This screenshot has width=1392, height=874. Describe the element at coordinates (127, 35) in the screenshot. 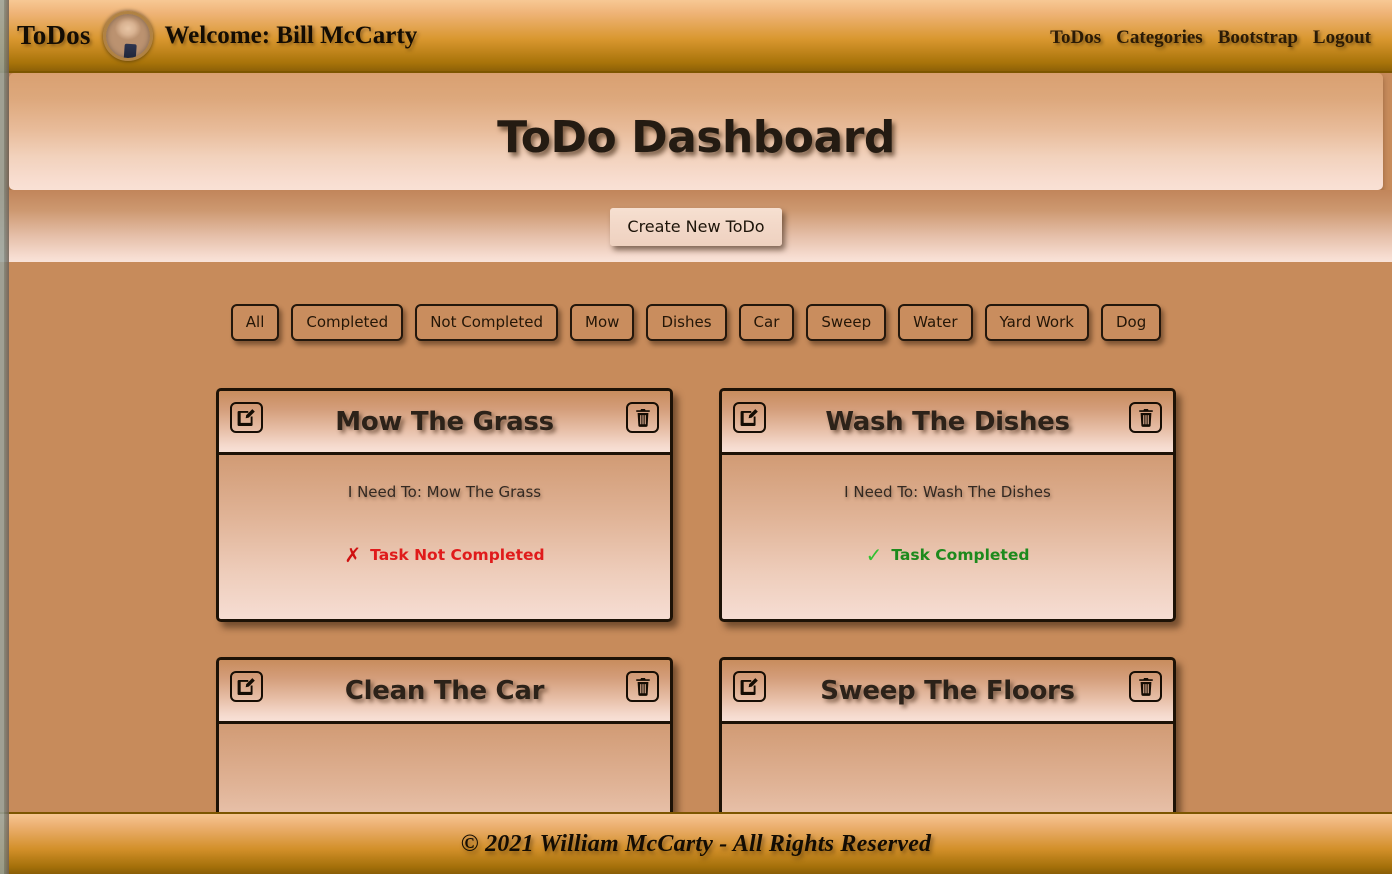

I see `avatar` at that location.